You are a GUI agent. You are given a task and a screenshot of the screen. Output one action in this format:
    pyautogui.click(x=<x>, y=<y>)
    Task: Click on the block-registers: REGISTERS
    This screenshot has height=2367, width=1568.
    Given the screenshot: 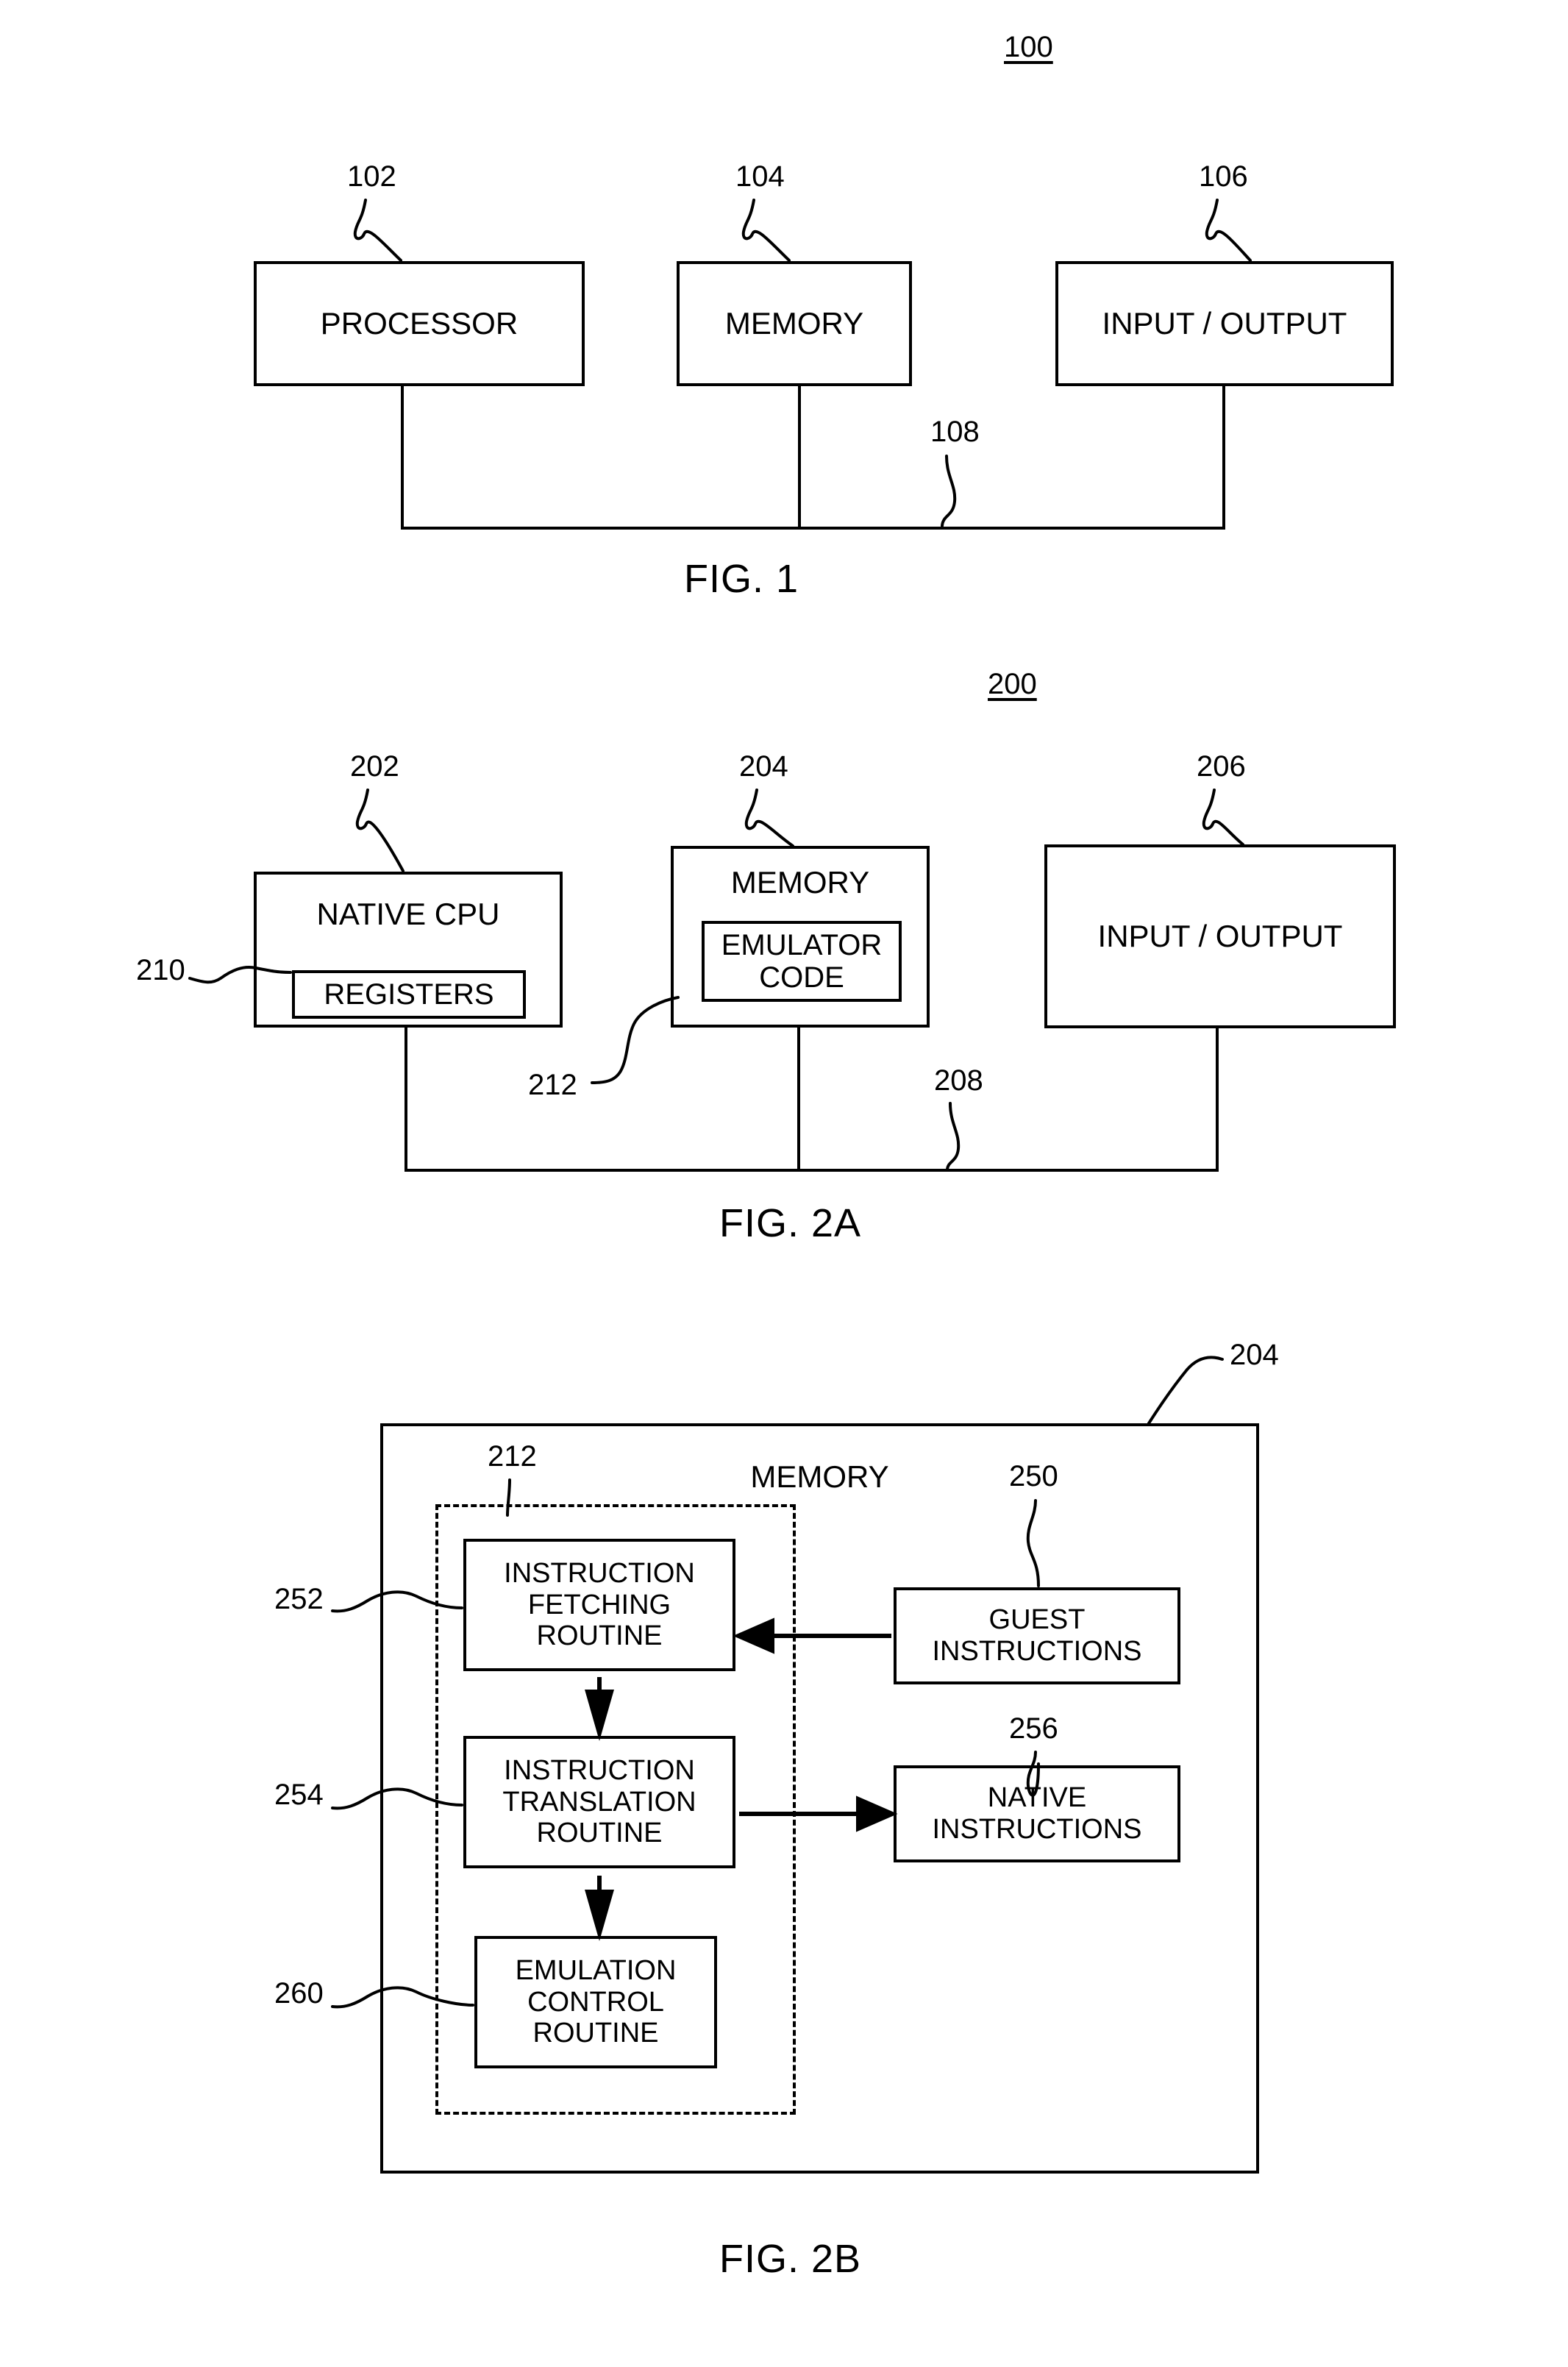 What is the action you would take?
    pyautogui.click(x=410, y=996)
    